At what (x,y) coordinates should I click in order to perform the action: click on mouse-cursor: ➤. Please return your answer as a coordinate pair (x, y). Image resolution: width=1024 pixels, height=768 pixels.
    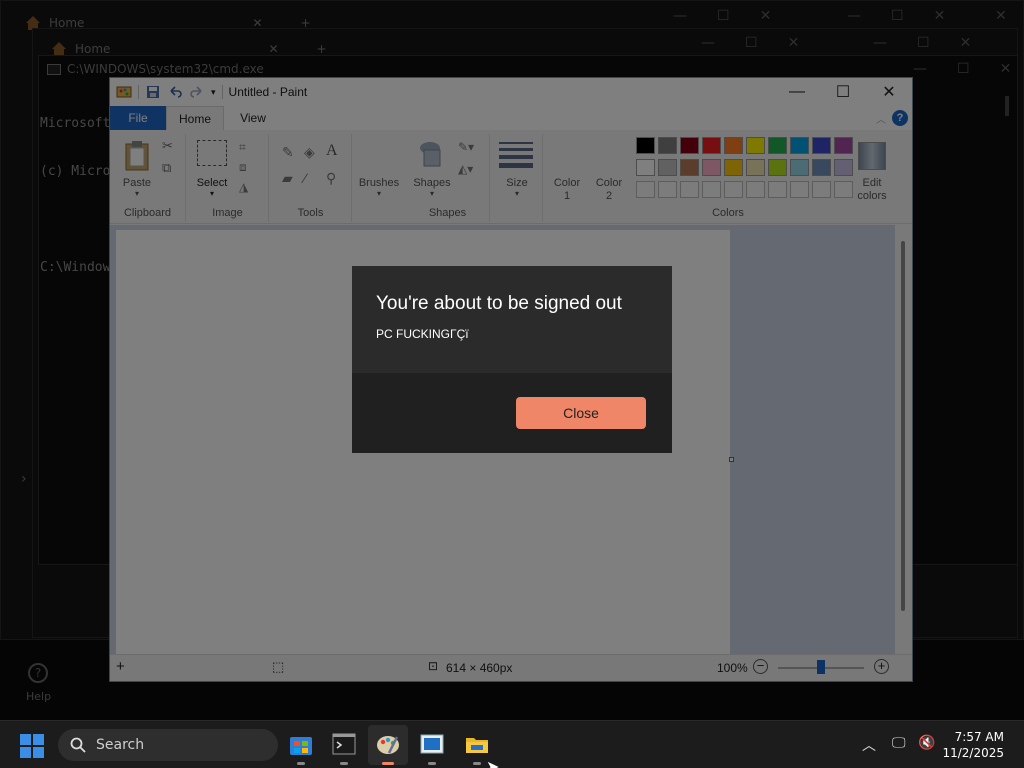
    Looking at the image, I should click on (493, 762).